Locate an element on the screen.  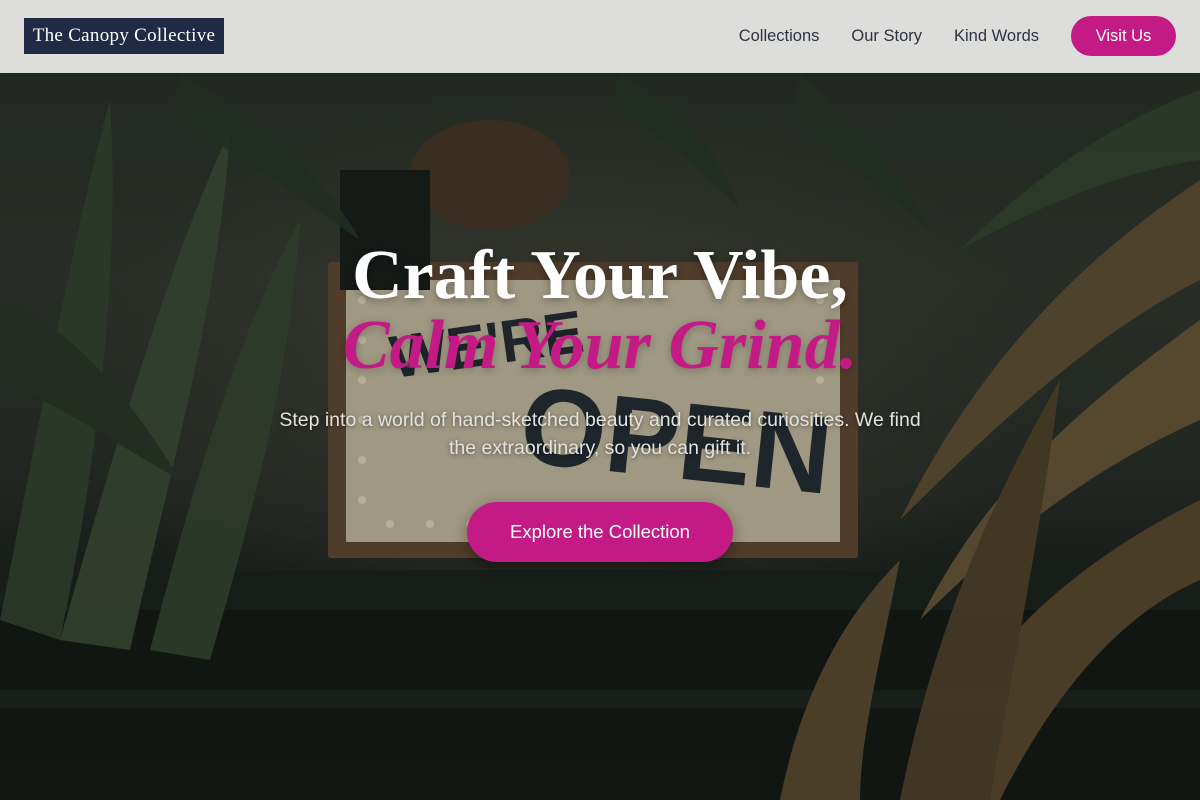
nav-link-kind-words: Kind Words is located at coordinates (996, 36).